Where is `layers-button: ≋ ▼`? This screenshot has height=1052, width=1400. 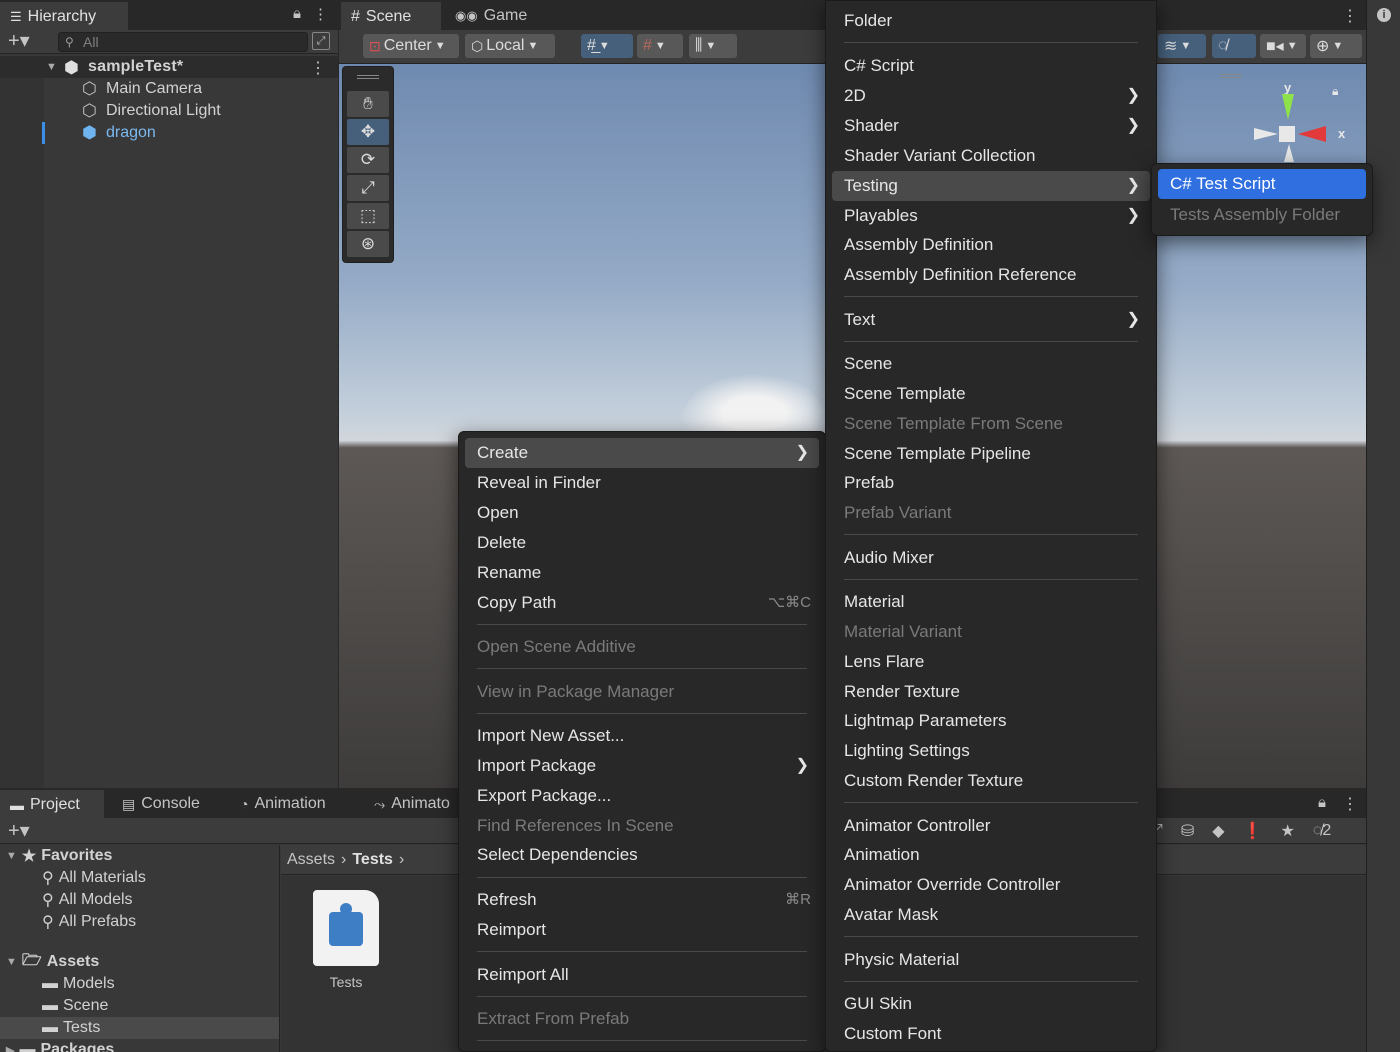
layers-button: ≋ ▼ is located at coordinates (1182, 46).